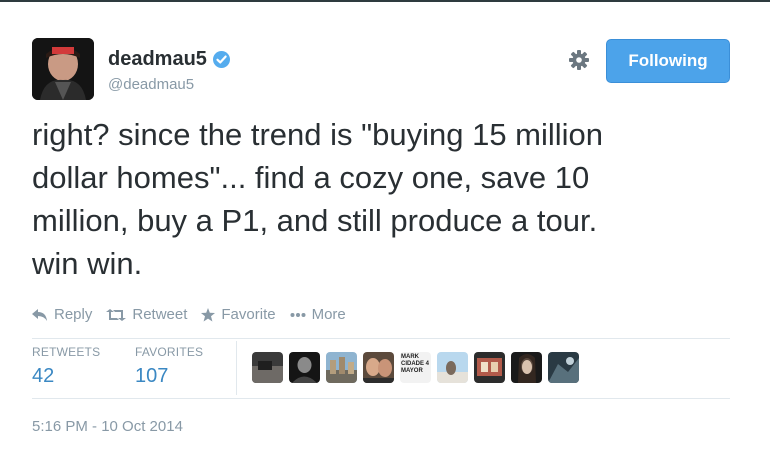  Describe the element at coordinates (63, 69) in the screenshot. I see `user-avatar` at that location.